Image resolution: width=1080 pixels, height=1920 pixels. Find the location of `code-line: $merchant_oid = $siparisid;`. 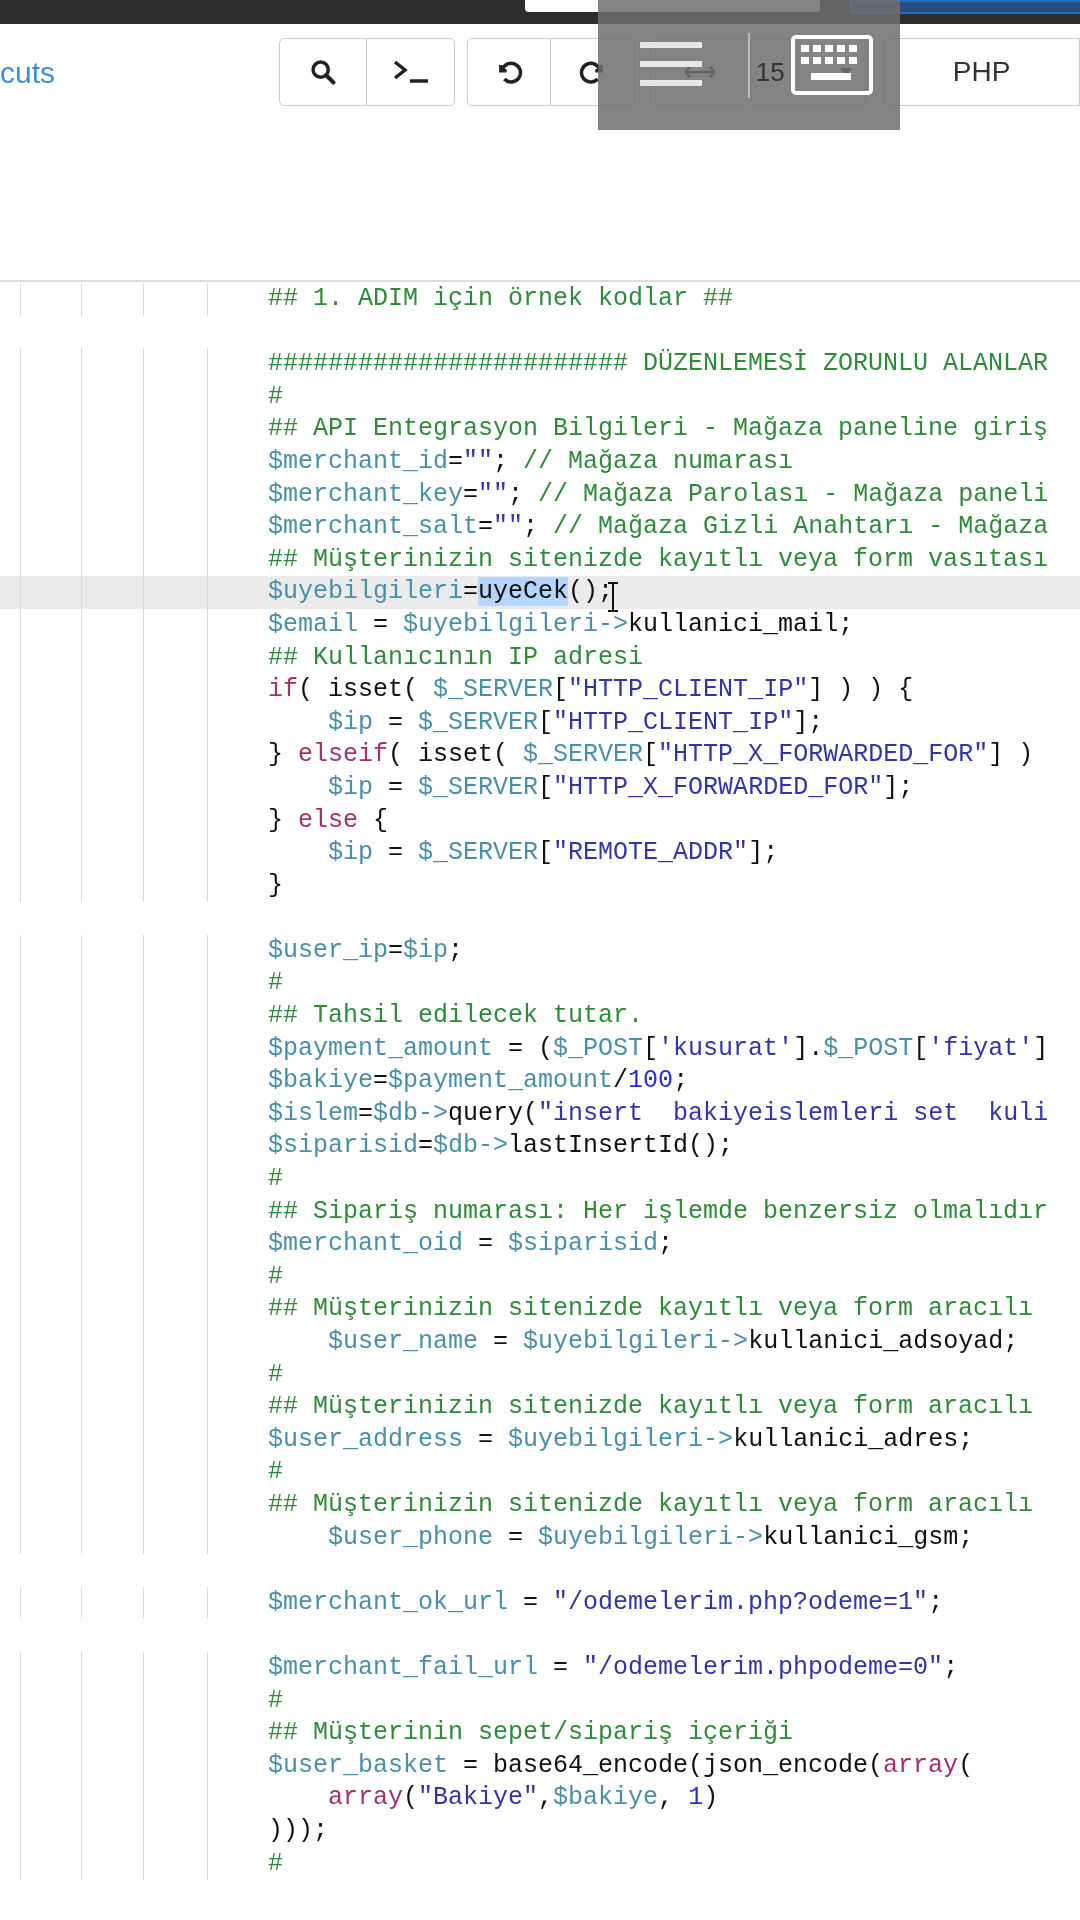

code-line: $merchant_oid = $siparisid; is located at coordinates (471, 1244).